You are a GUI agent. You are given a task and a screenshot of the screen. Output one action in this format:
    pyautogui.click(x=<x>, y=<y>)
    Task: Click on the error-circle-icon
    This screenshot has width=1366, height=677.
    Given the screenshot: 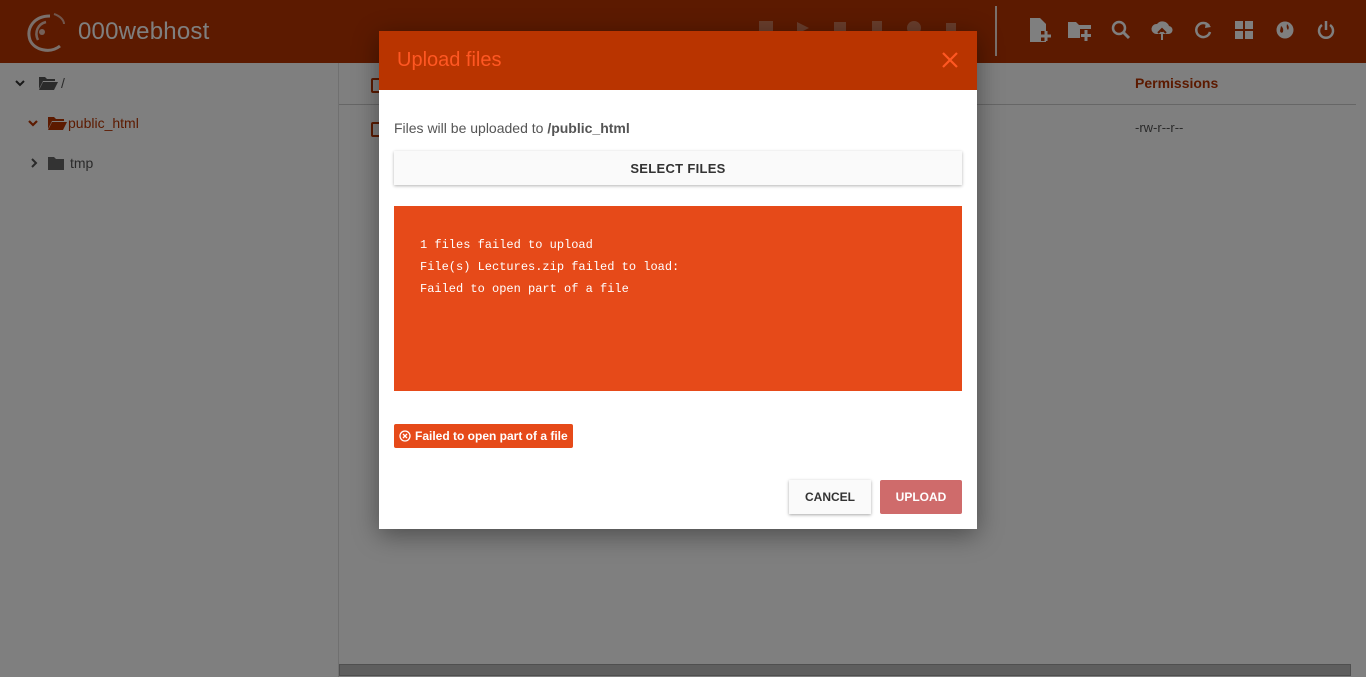 What is the action you would take?
    pyautogui.click(x=405, y=436)
    